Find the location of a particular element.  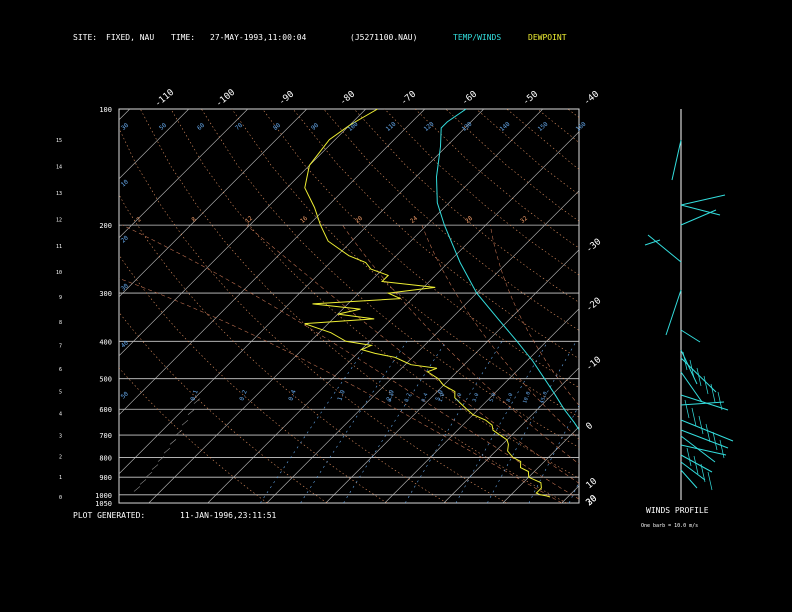

height-km-tick-label: 4 is located at coordinates (60, 415).